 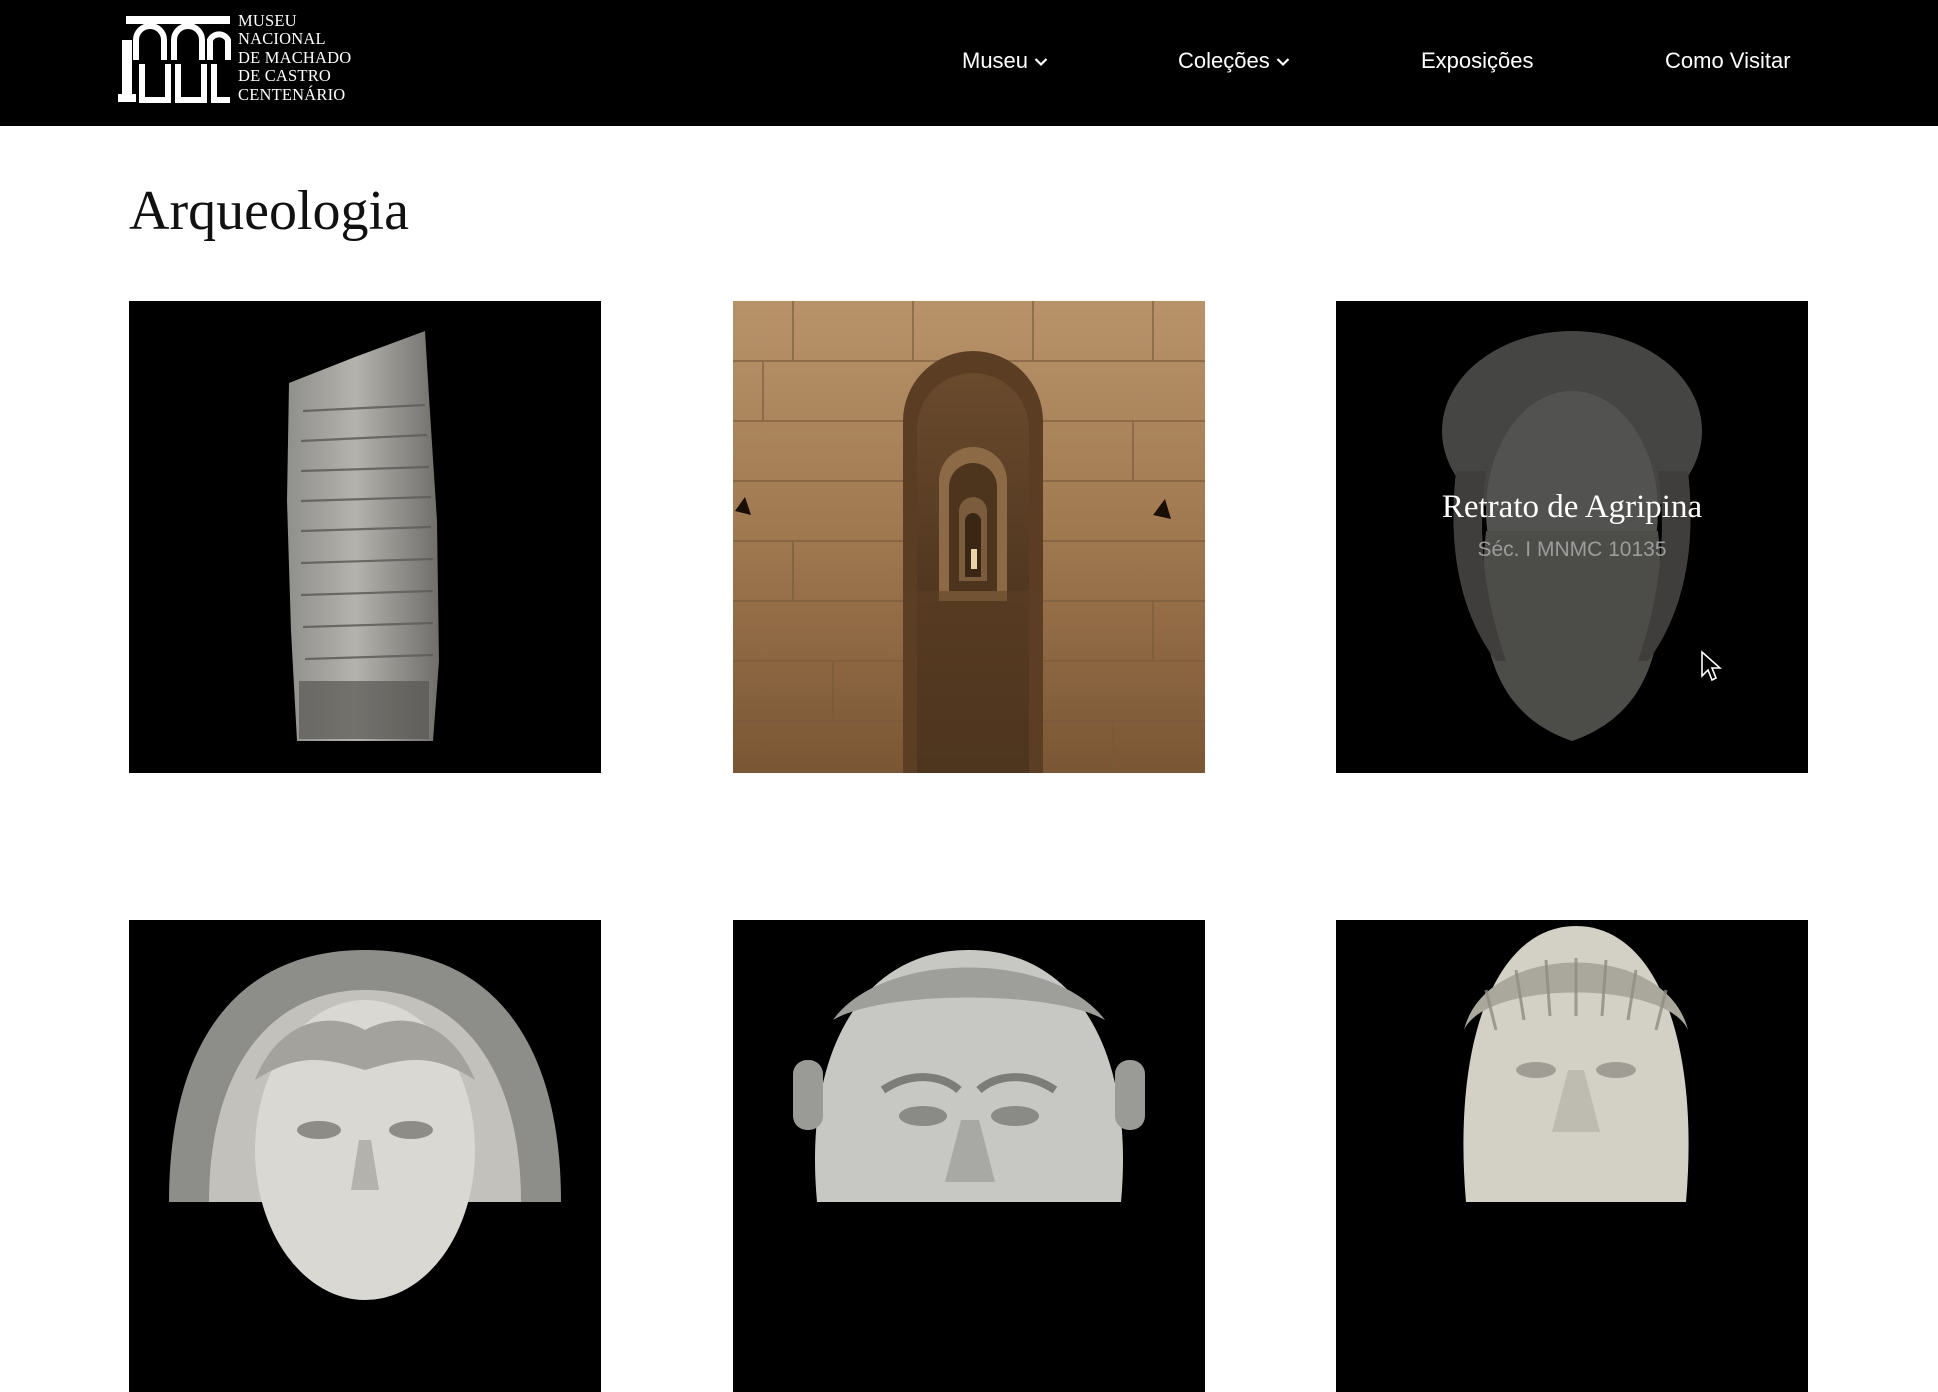 What do you see at coordinates (269, 211) in the screenshot?
I see `page-title: Arqueologia` at bounding box center [269, 211].